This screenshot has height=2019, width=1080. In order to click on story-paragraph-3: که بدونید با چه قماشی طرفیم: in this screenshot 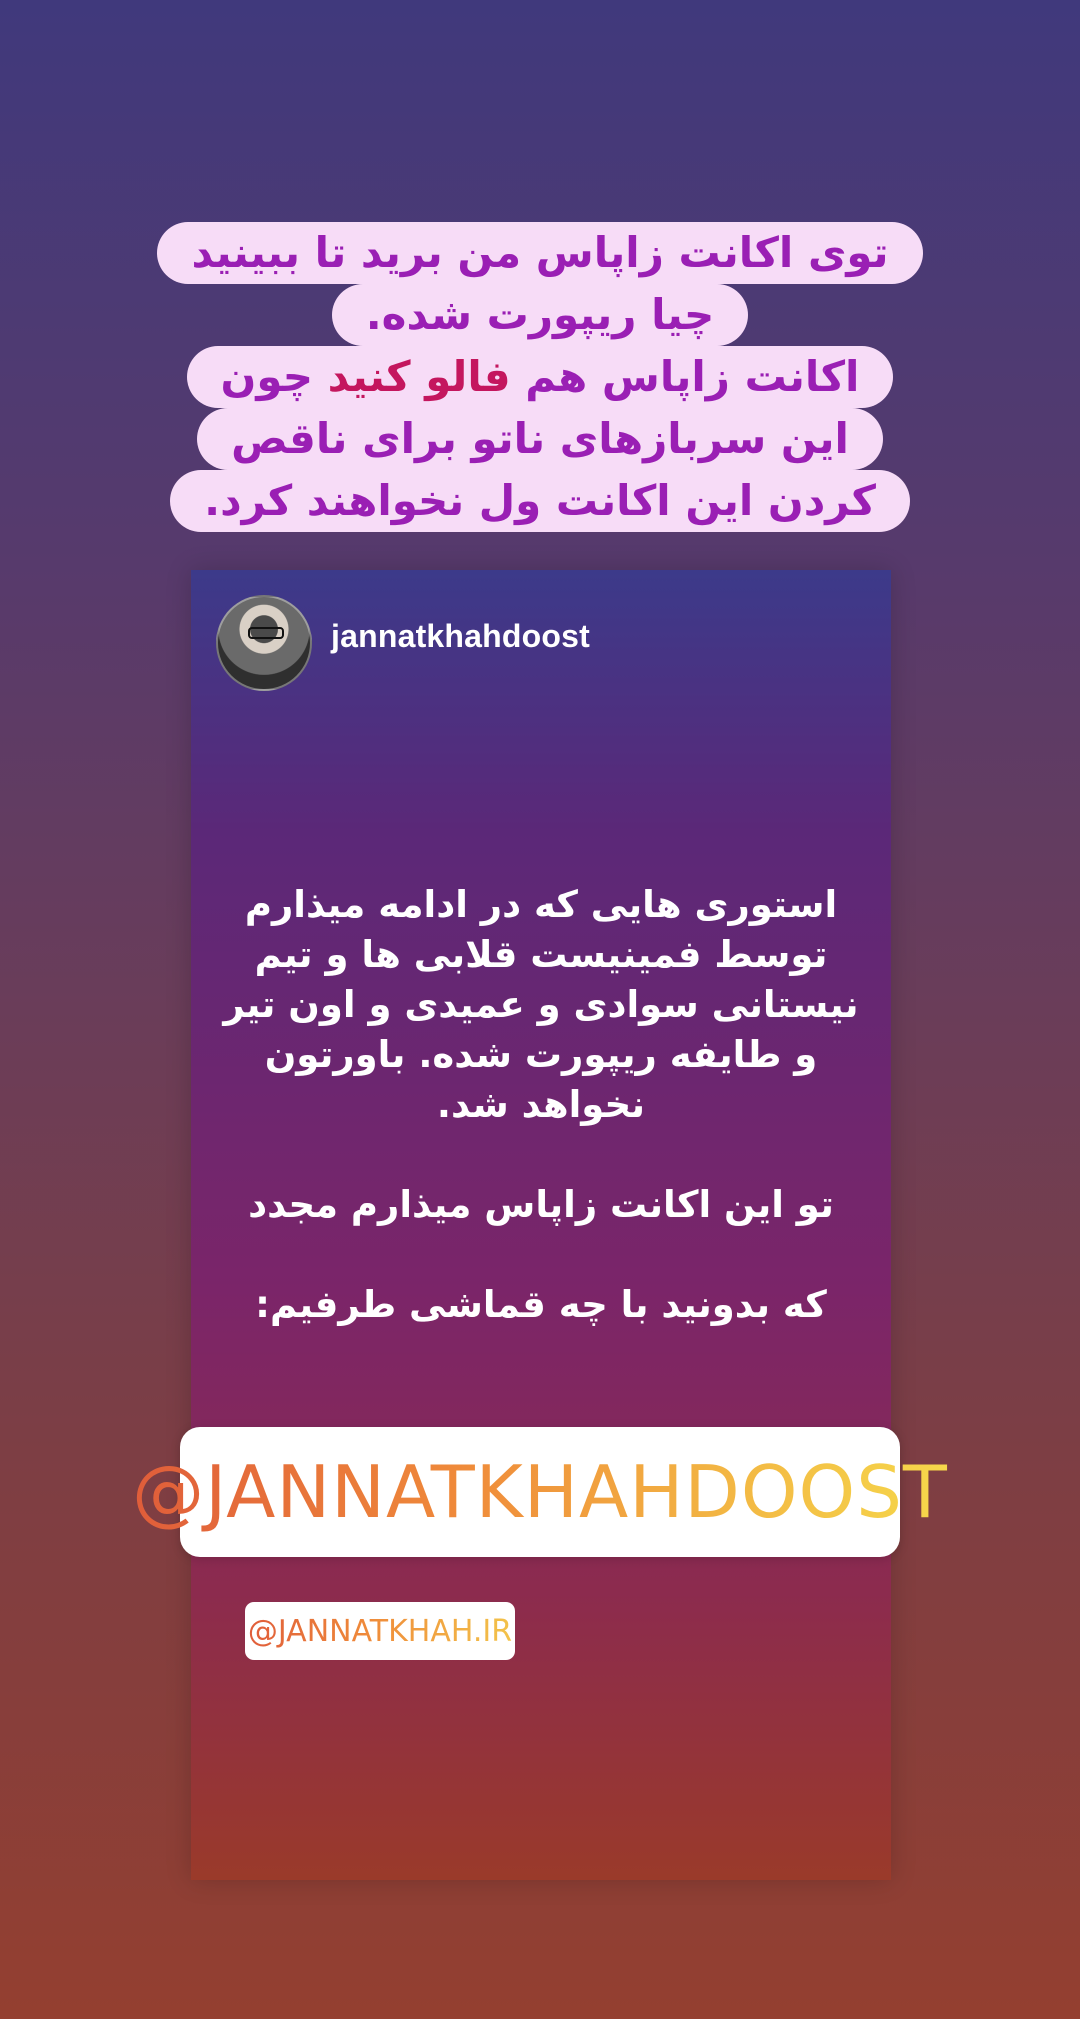, I will do `click(541, 1304)`.